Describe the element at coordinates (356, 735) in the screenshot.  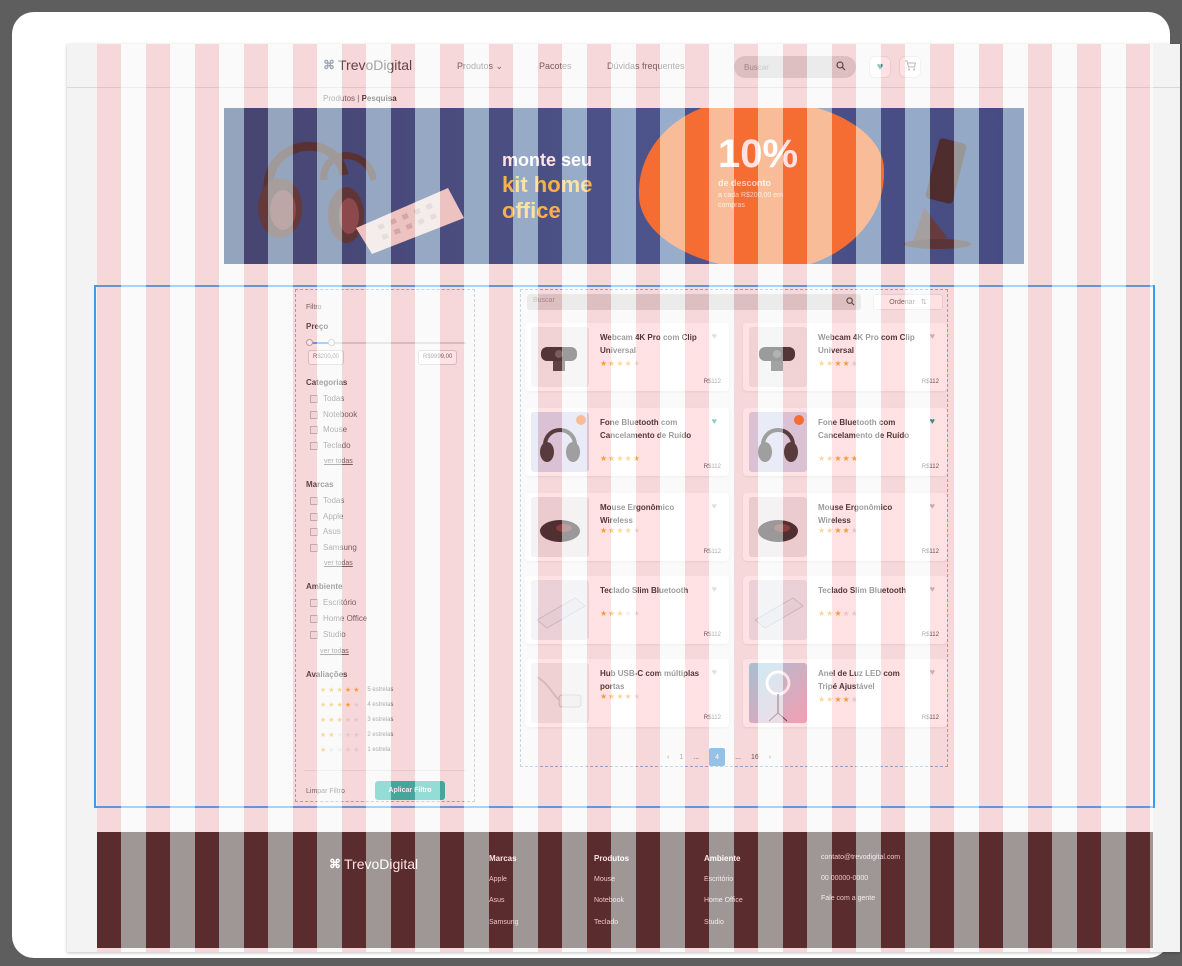
I see `rating-option: ★★★★★ 2 estrelas` at that location.